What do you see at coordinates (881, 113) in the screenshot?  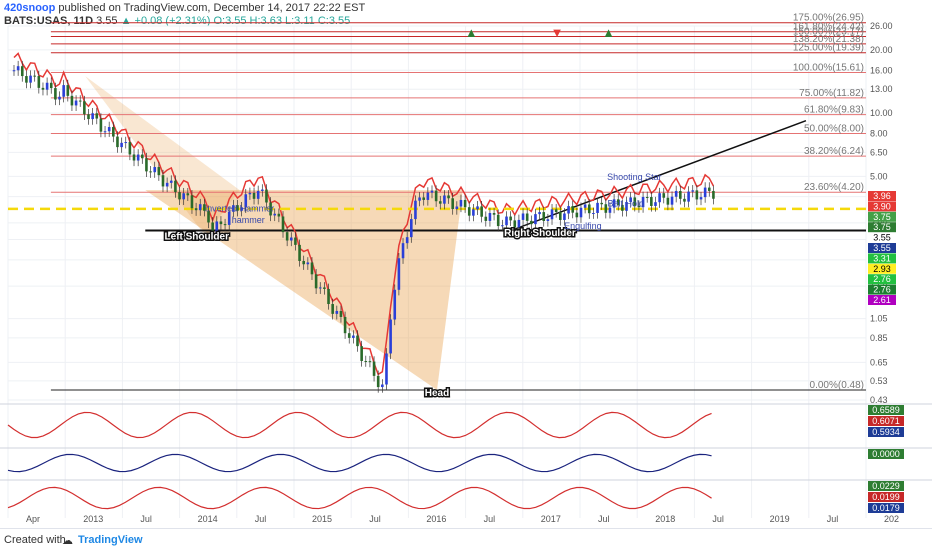 I see `y-tick: 10.00` at bounding box center [881, 113].